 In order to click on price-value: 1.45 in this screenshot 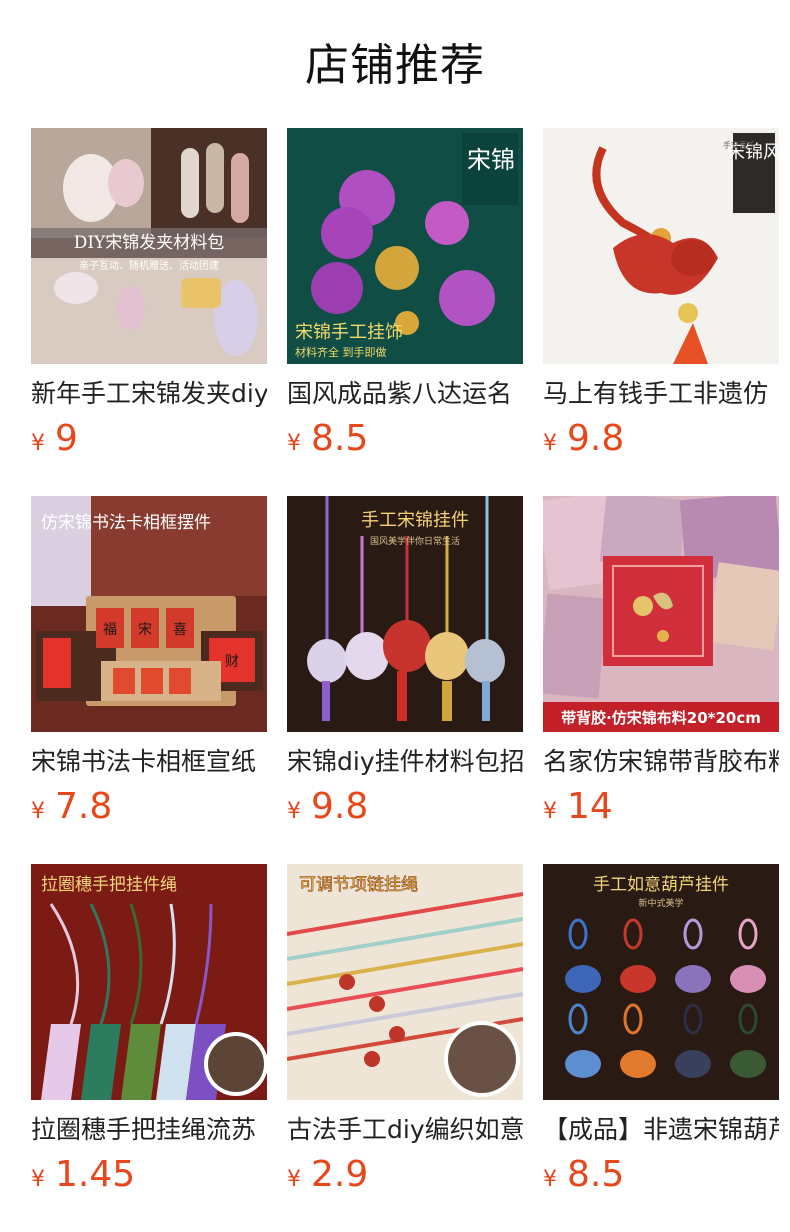, I will do `click(95, 1174)`.